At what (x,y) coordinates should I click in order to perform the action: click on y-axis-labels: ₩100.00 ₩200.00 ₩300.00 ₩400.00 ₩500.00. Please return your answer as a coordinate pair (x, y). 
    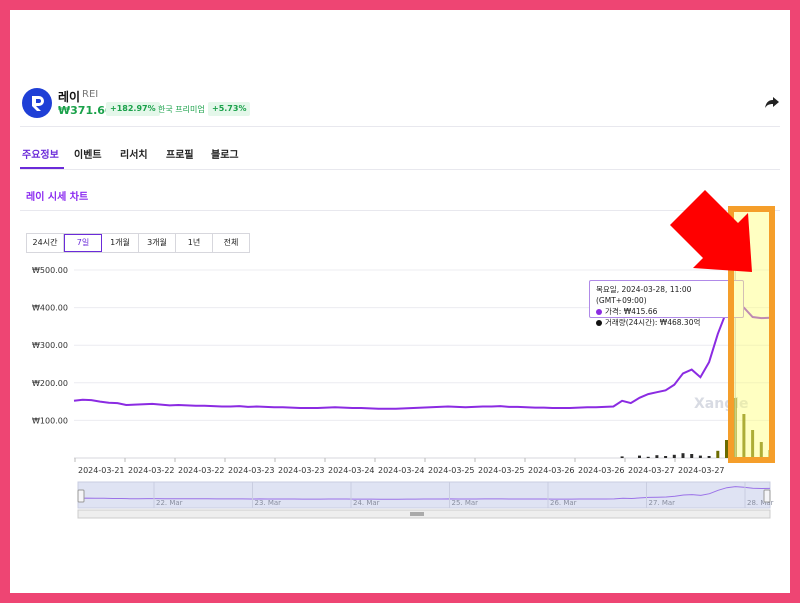
    Looking at the image, I should click on (50, 345).